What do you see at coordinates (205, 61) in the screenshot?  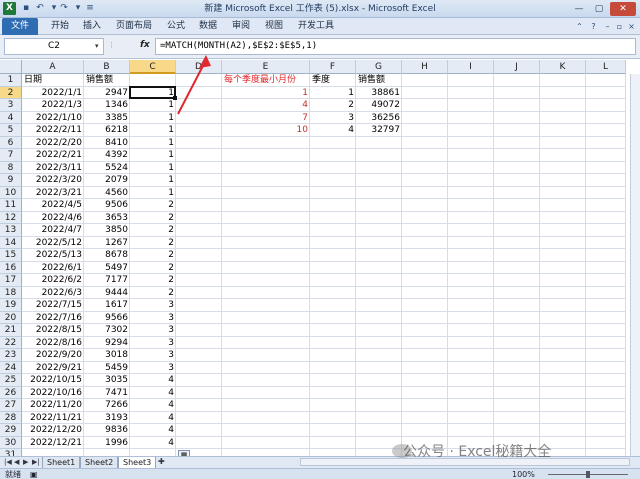 I see `annotation-arrow-head` at bounding box center [205, 61].